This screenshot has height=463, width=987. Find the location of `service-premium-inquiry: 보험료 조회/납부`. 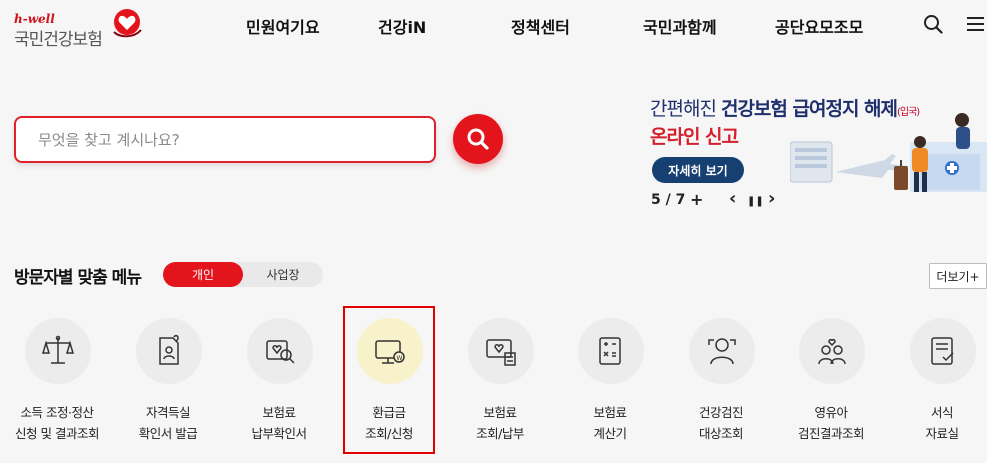

service-premium-inquiry: 보험료 조회/납부 is located at coordinates (500, 388).